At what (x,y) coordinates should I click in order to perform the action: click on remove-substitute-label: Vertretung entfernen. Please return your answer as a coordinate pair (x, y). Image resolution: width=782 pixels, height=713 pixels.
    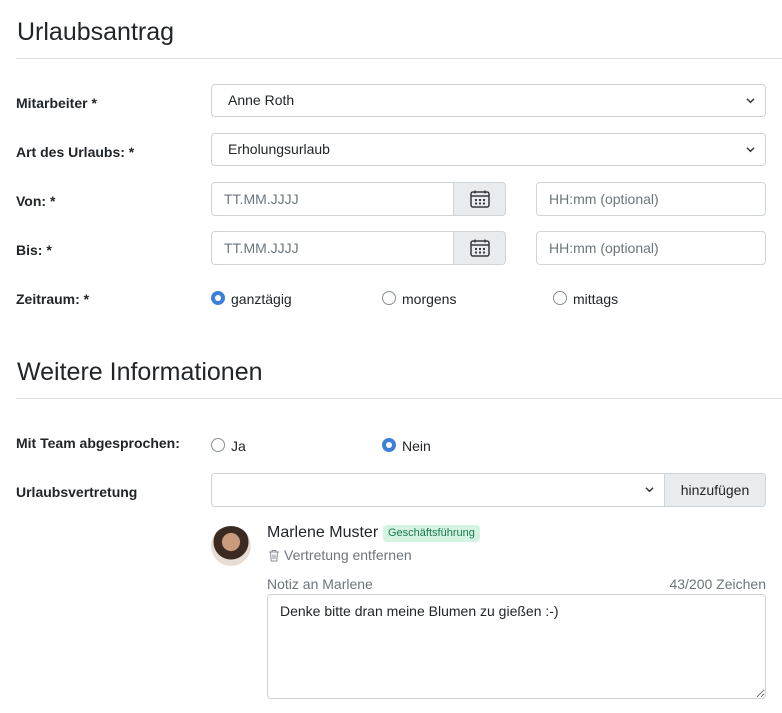
    Looking at the image, I should click on (348, 555).